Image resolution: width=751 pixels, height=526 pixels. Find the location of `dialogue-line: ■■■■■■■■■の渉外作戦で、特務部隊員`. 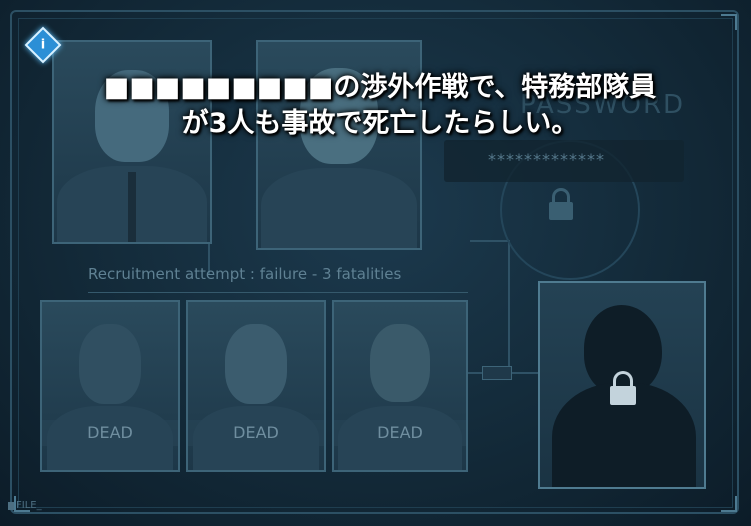

dialogue-line: ■■■■■■■■■の渉外作戦で、特務部隊員 is located at coordinates (380, 87).